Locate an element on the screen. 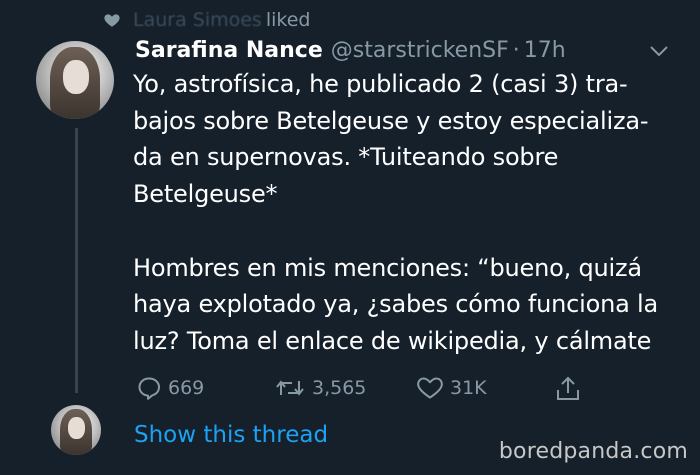 This screenshot has width=700, height=475. liked-label: liked is located at coordinates (288, 20).